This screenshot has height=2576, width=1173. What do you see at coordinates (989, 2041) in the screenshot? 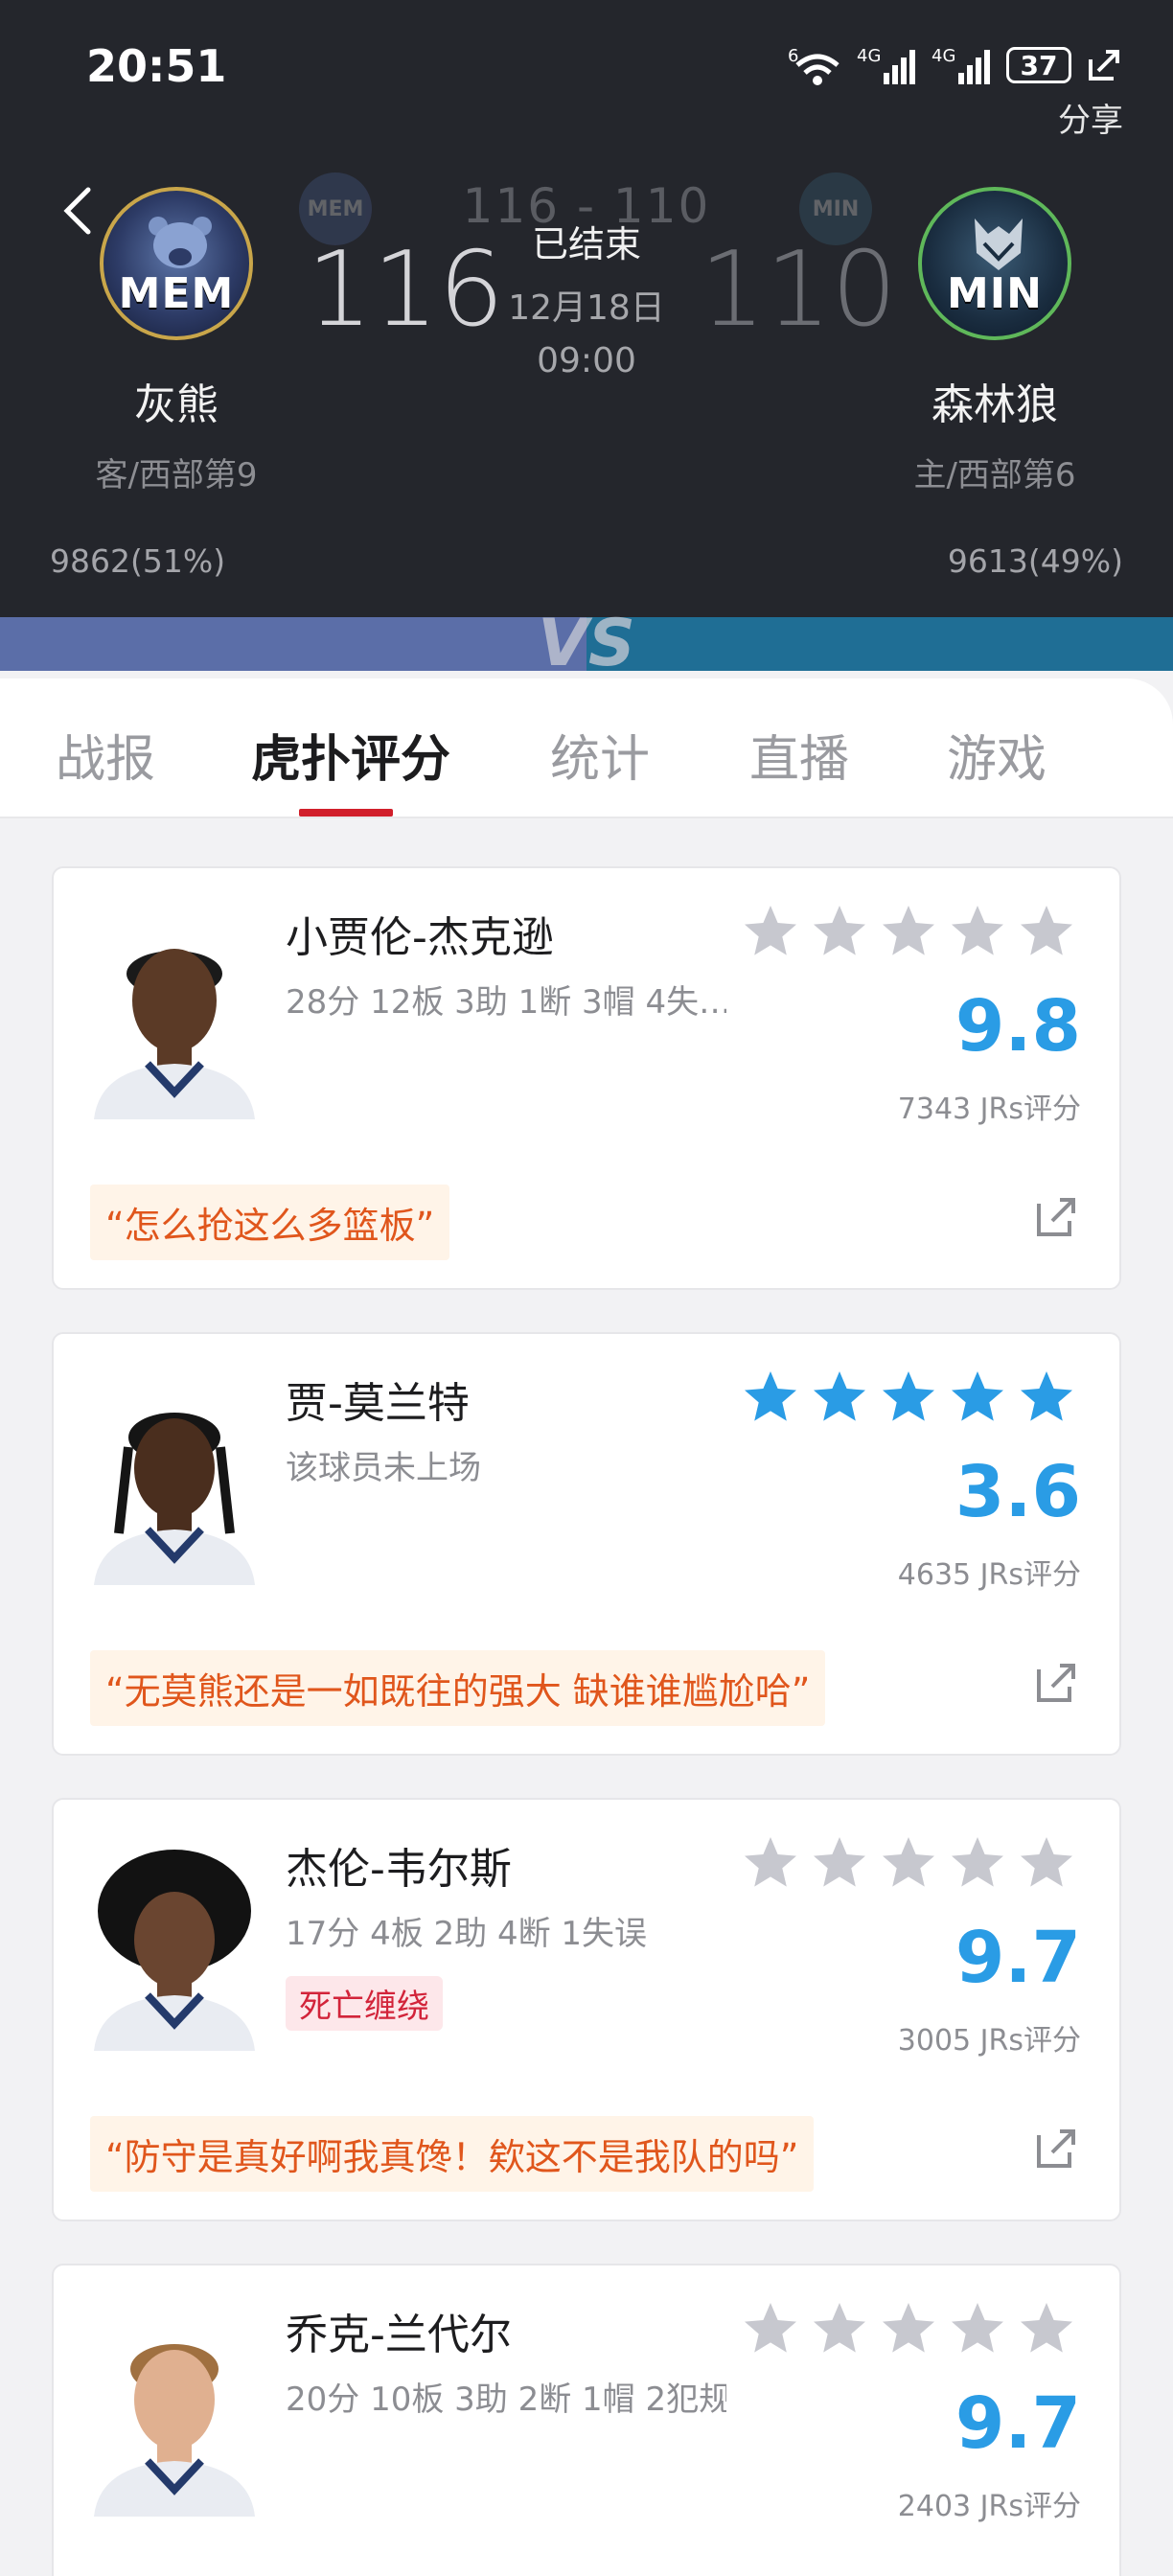
I see `rating-count: 3005 JRs评分` at bounding box center [989, 2041].